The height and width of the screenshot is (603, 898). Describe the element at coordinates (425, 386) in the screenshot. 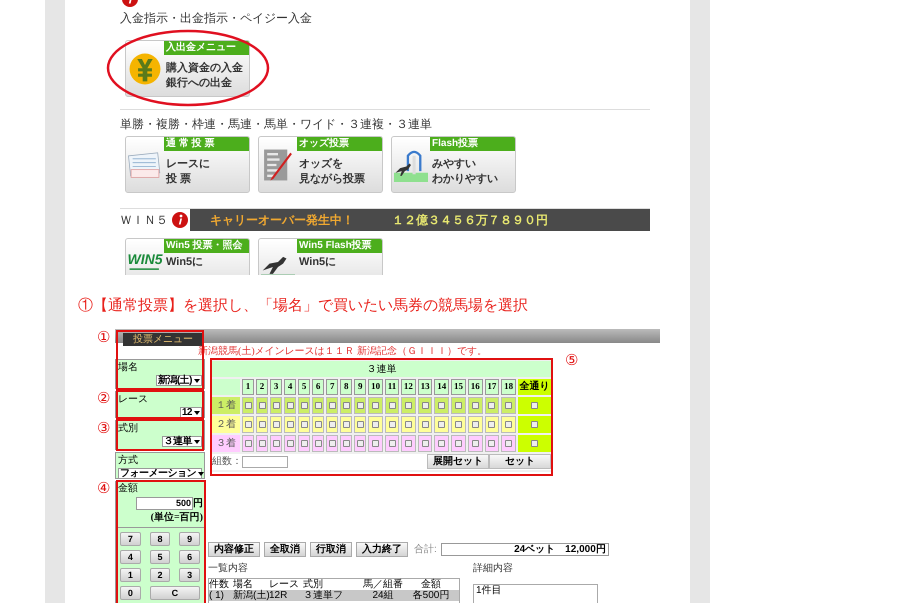

I see `column-header: 13` at that location.